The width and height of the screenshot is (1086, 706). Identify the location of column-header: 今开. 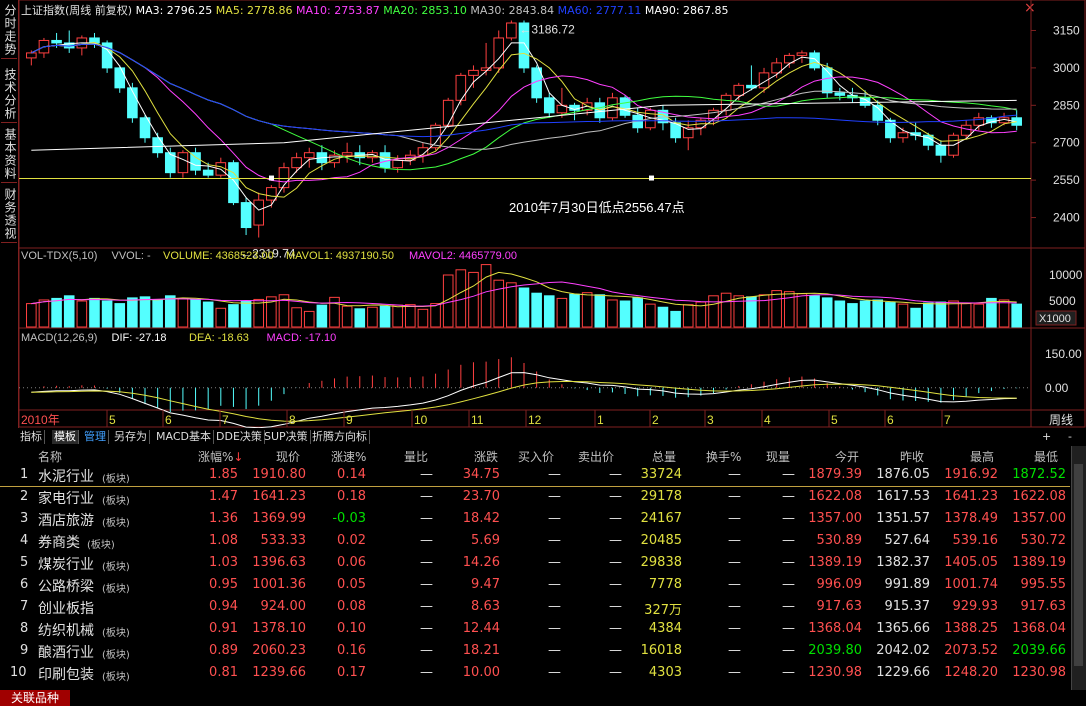
(847, 456).